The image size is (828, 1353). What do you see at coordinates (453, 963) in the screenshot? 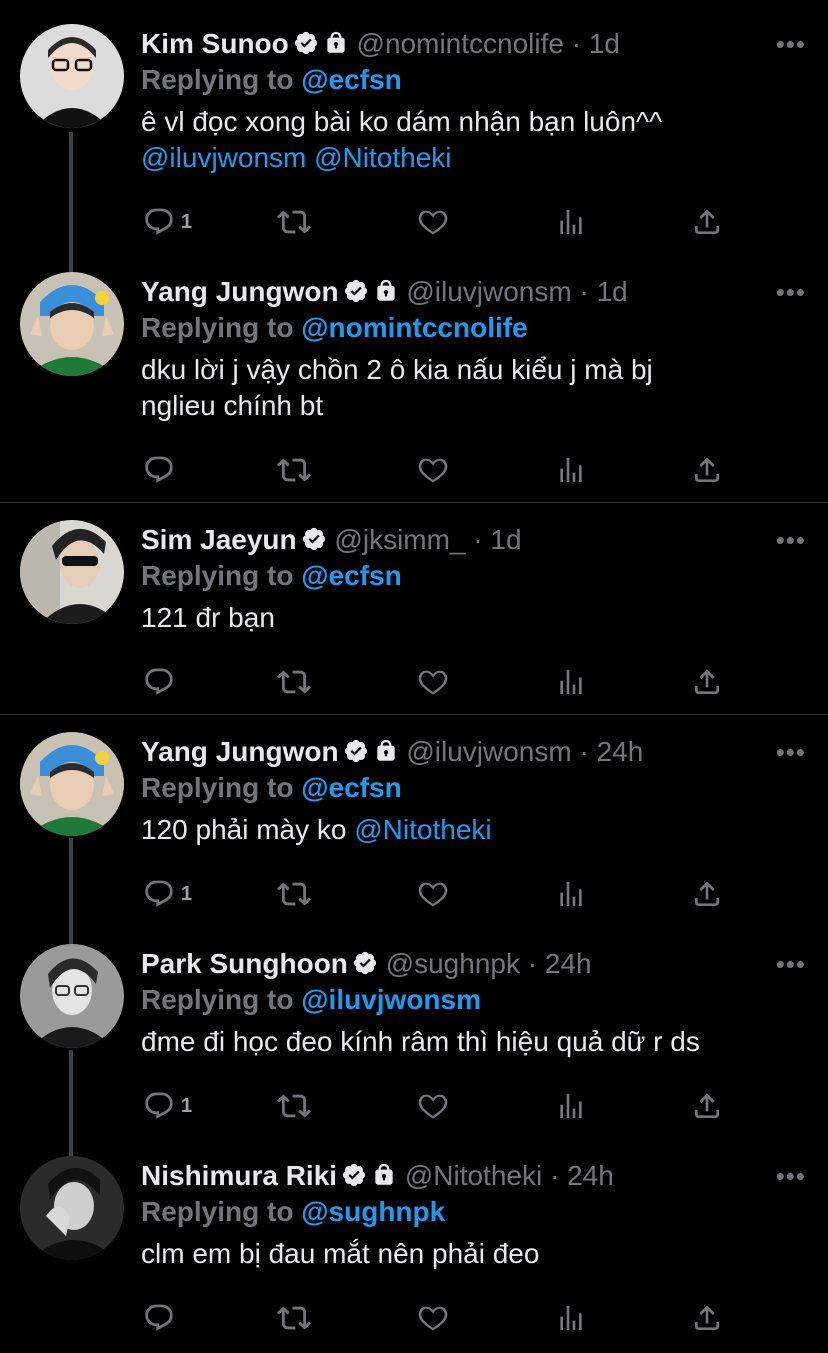
I see `author-handle: @sughnpk` at bounding box center [453, 963].